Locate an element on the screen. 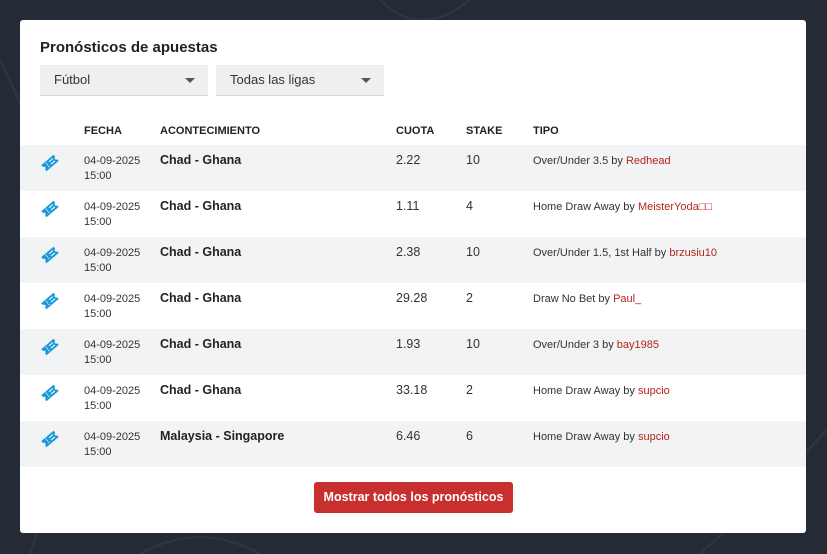  row-event: Malaysia - Singapore is located at coordinates (222, 436).